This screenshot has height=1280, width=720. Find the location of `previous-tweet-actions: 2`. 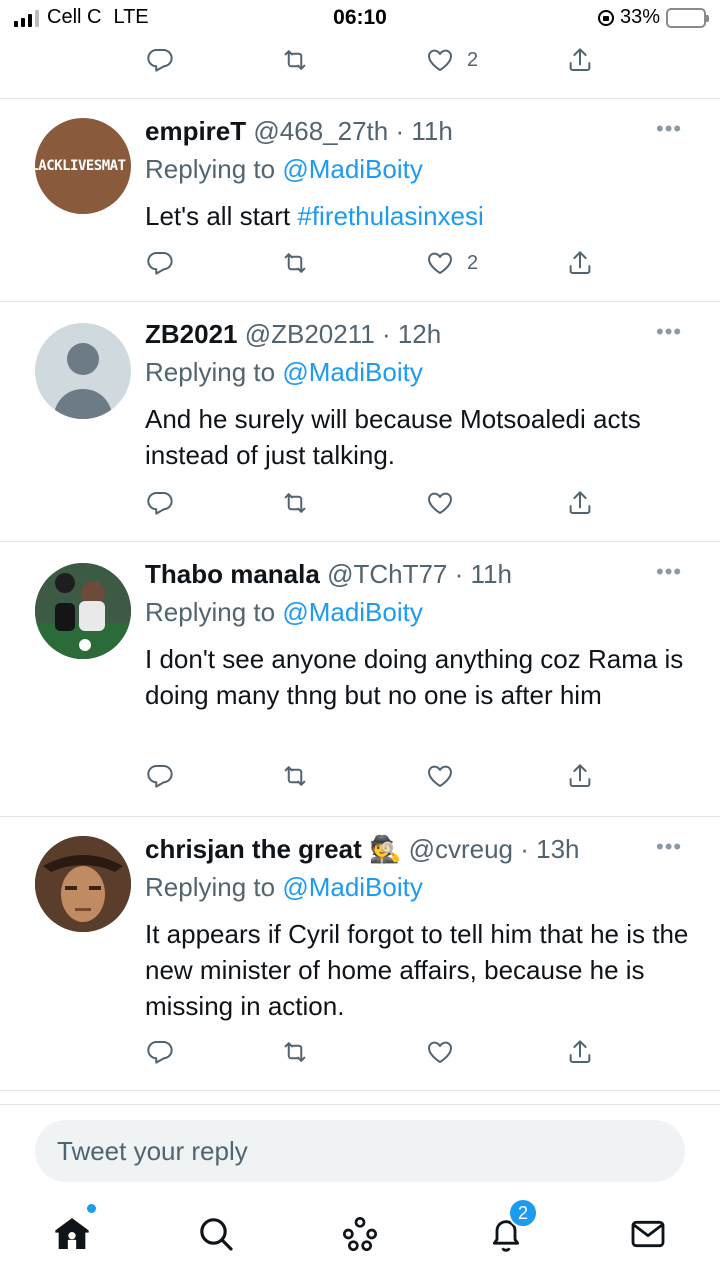

previous-tweet-actions: 2 is located at coordinates (370, 60).